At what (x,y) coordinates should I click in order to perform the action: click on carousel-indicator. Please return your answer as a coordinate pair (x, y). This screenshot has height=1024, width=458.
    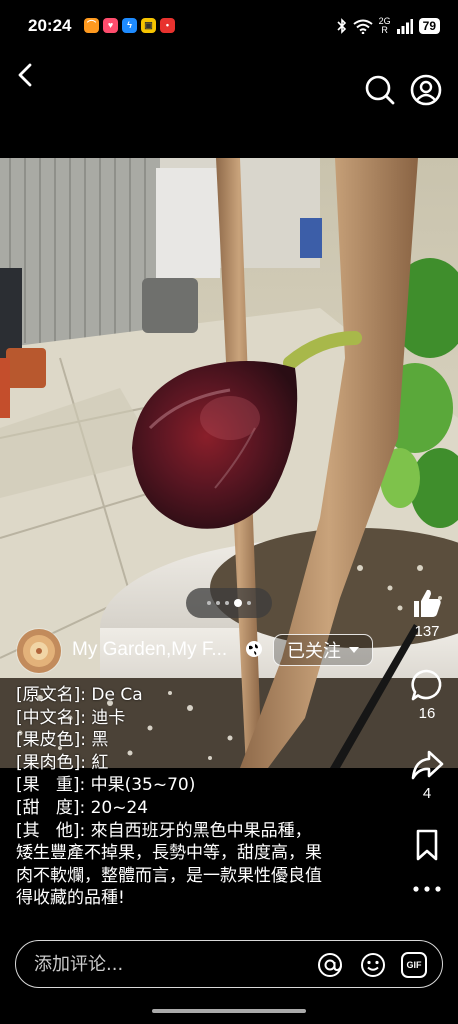
    Looking at the image, I should click on (229, 603).